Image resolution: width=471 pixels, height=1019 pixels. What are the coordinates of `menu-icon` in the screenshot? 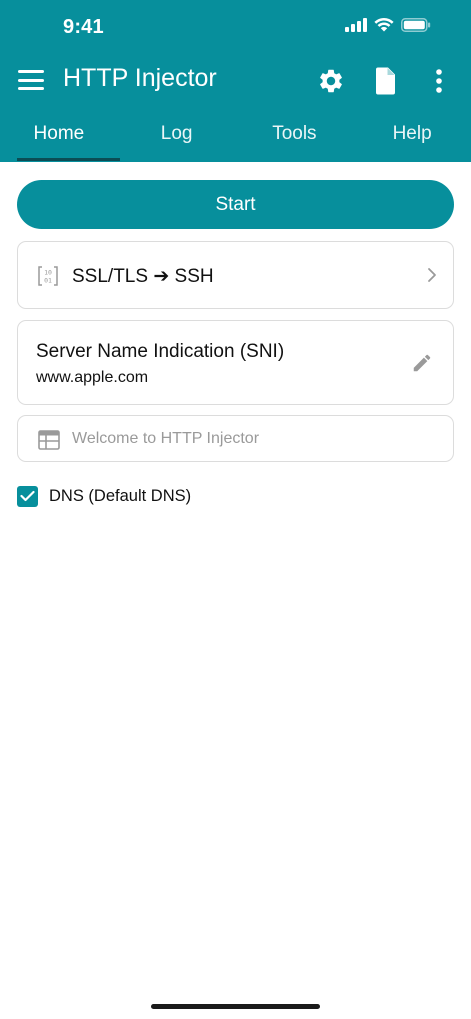 It's located at (31, 80).